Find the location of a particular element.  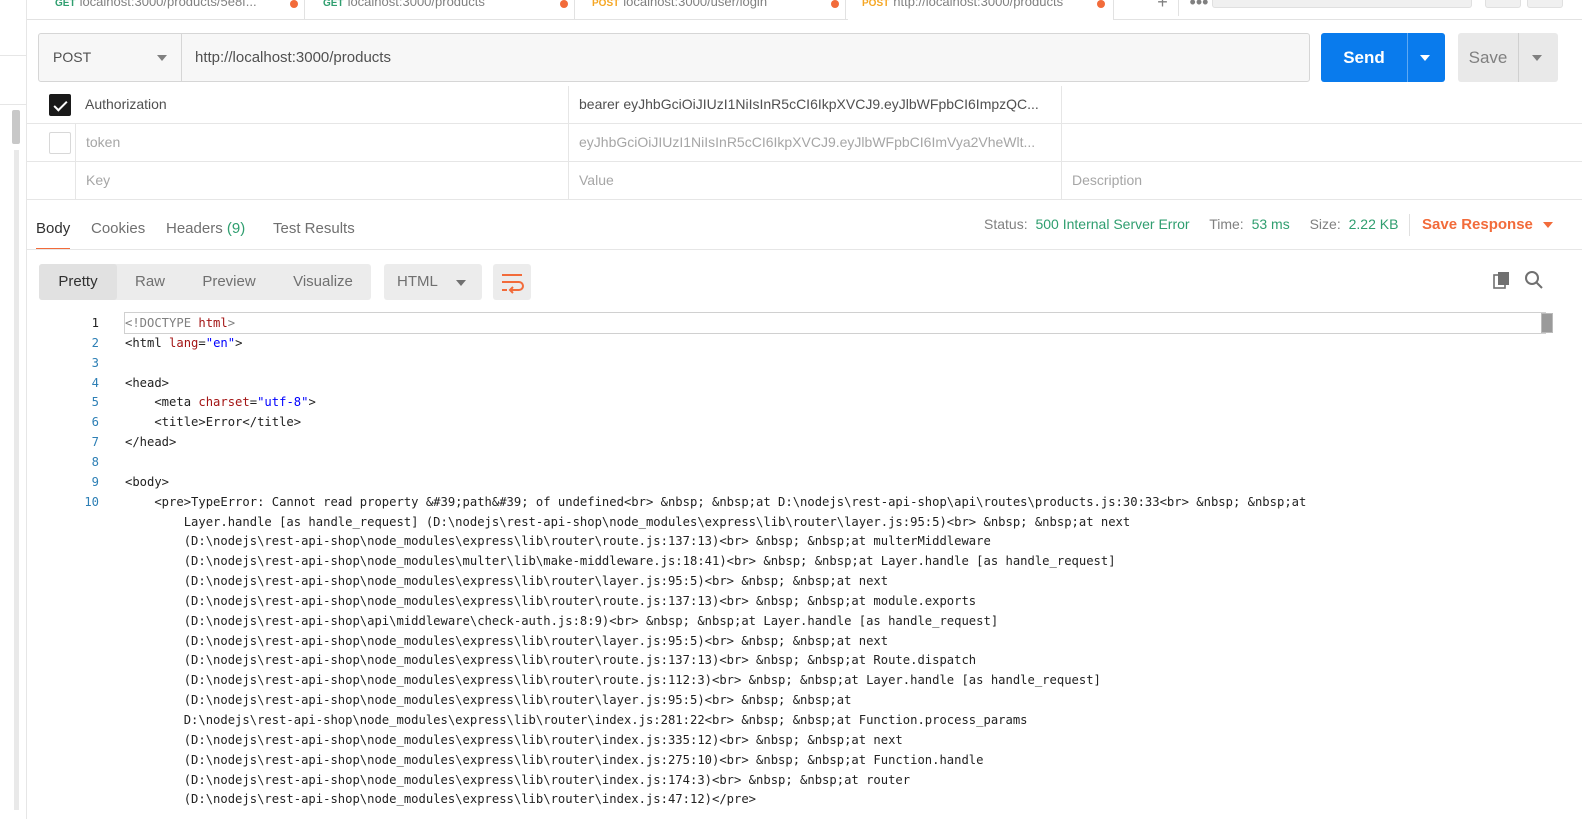

manage-environments-button is located at coordinates (1545, 4).